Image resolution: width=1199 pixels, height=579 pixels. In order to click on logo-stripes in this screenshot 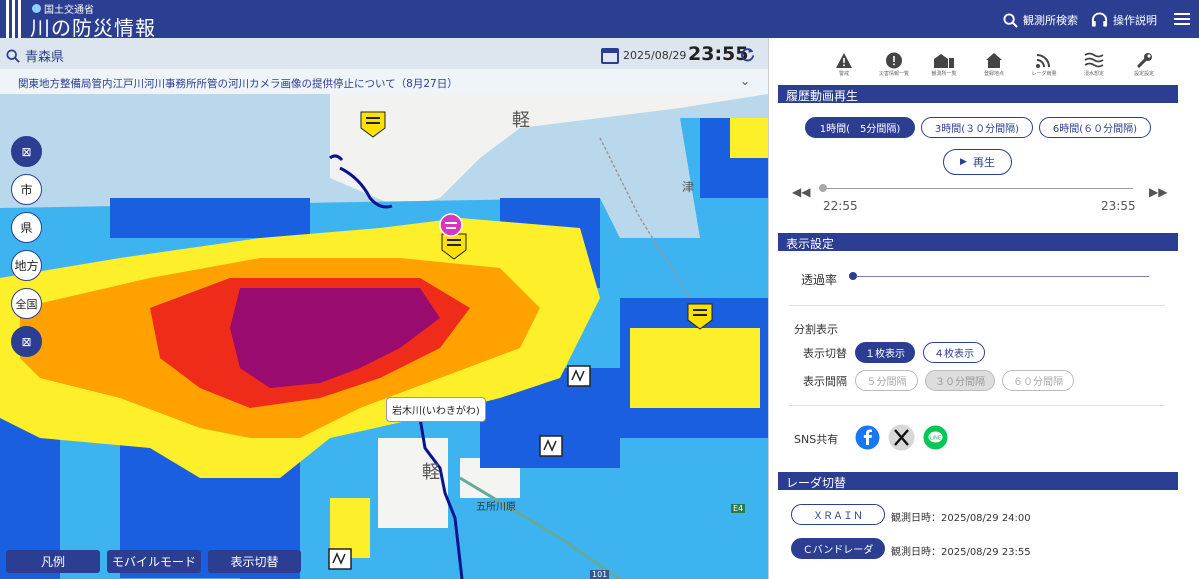, I will do `click(13, 19)`.